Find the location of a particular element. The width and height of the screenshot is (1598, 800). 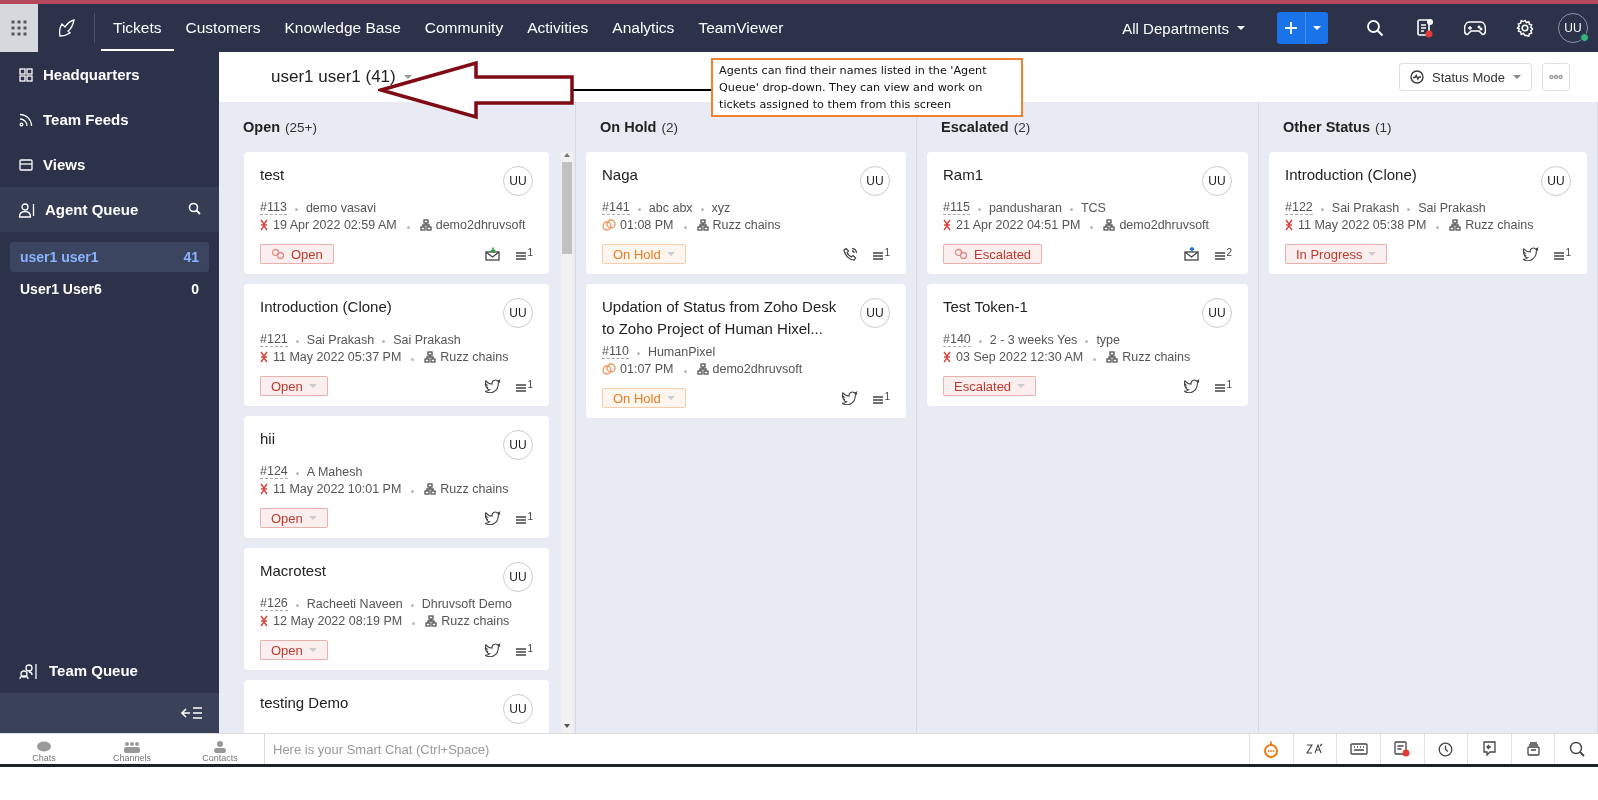

column-title: Other Status is located at coordinates (1326, 127).